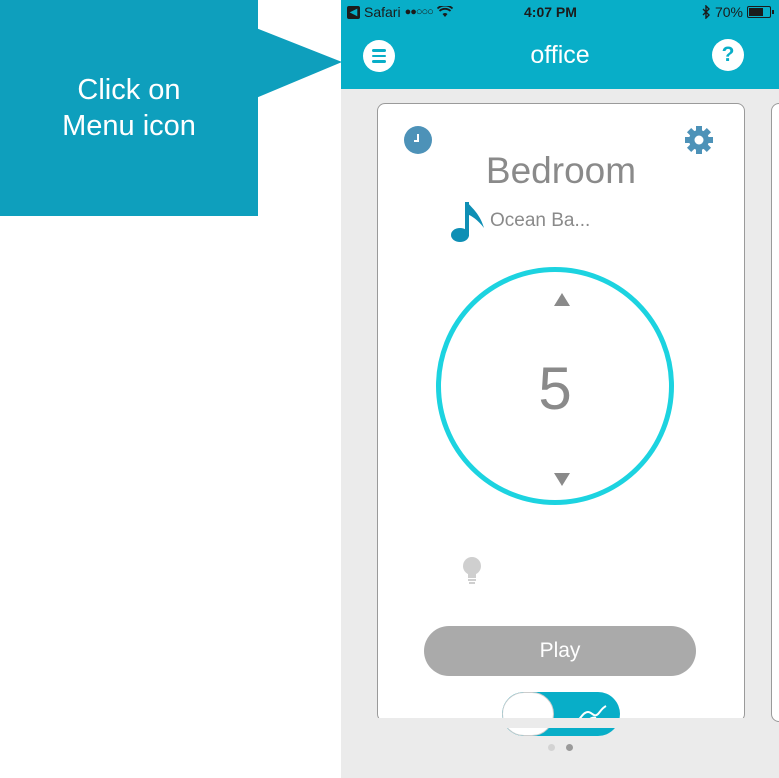 This screenshot has height=778, width=779. What do you see at coordinates (555, 388) in the screenshot?
I see `level-value: 5` at bounding box center [555, 388].